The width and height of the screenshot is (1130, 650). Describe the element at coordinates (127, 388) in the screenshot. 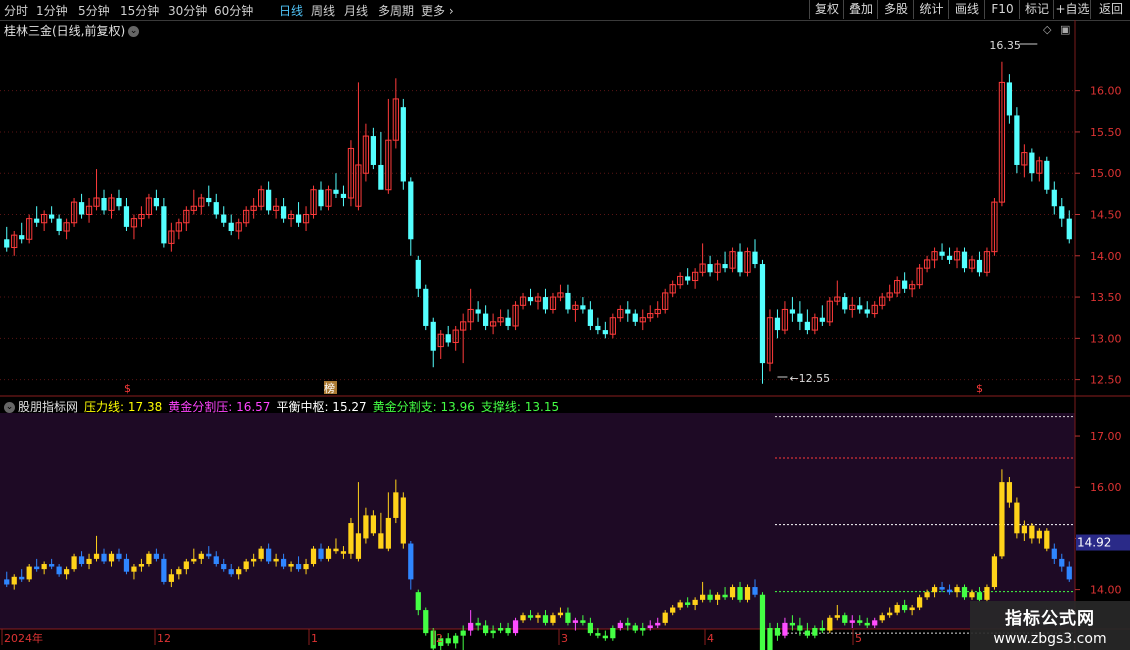

I see `chart-marker: $` at that location.